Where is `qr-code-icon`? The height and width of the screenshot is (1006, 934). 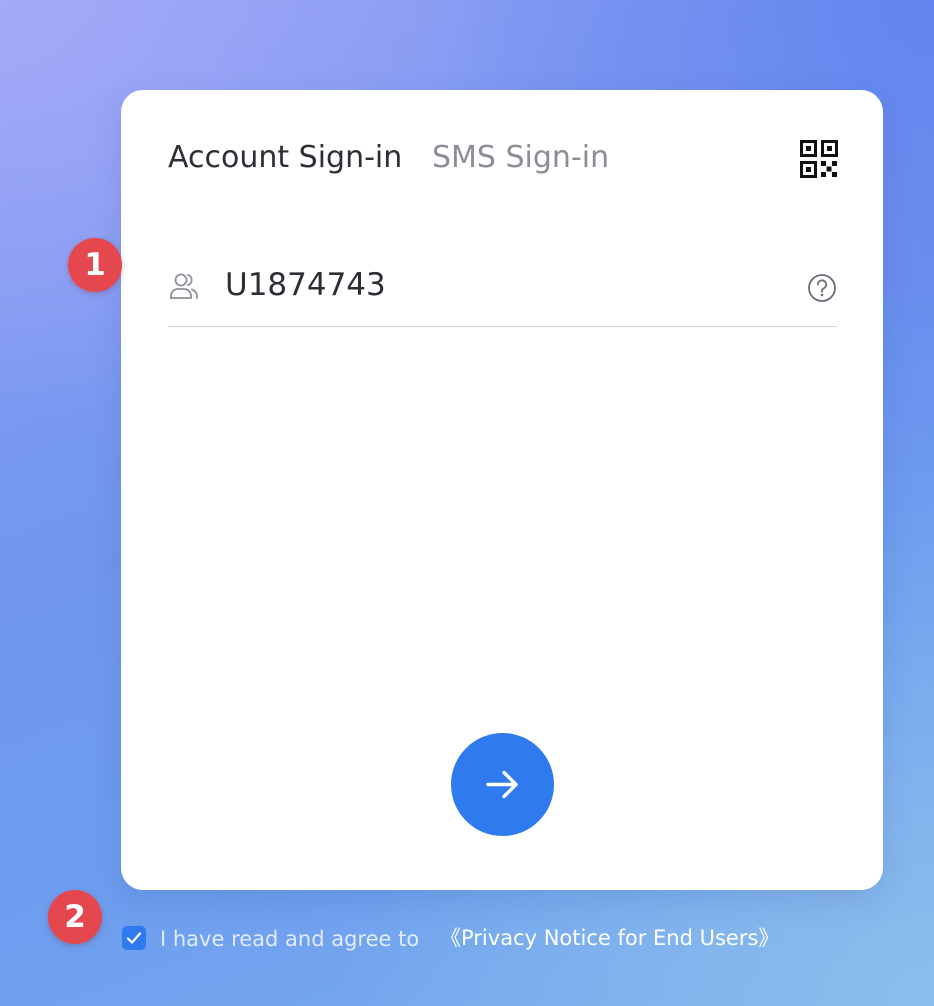
qr-code-icon is located at coordinates (819, 159).